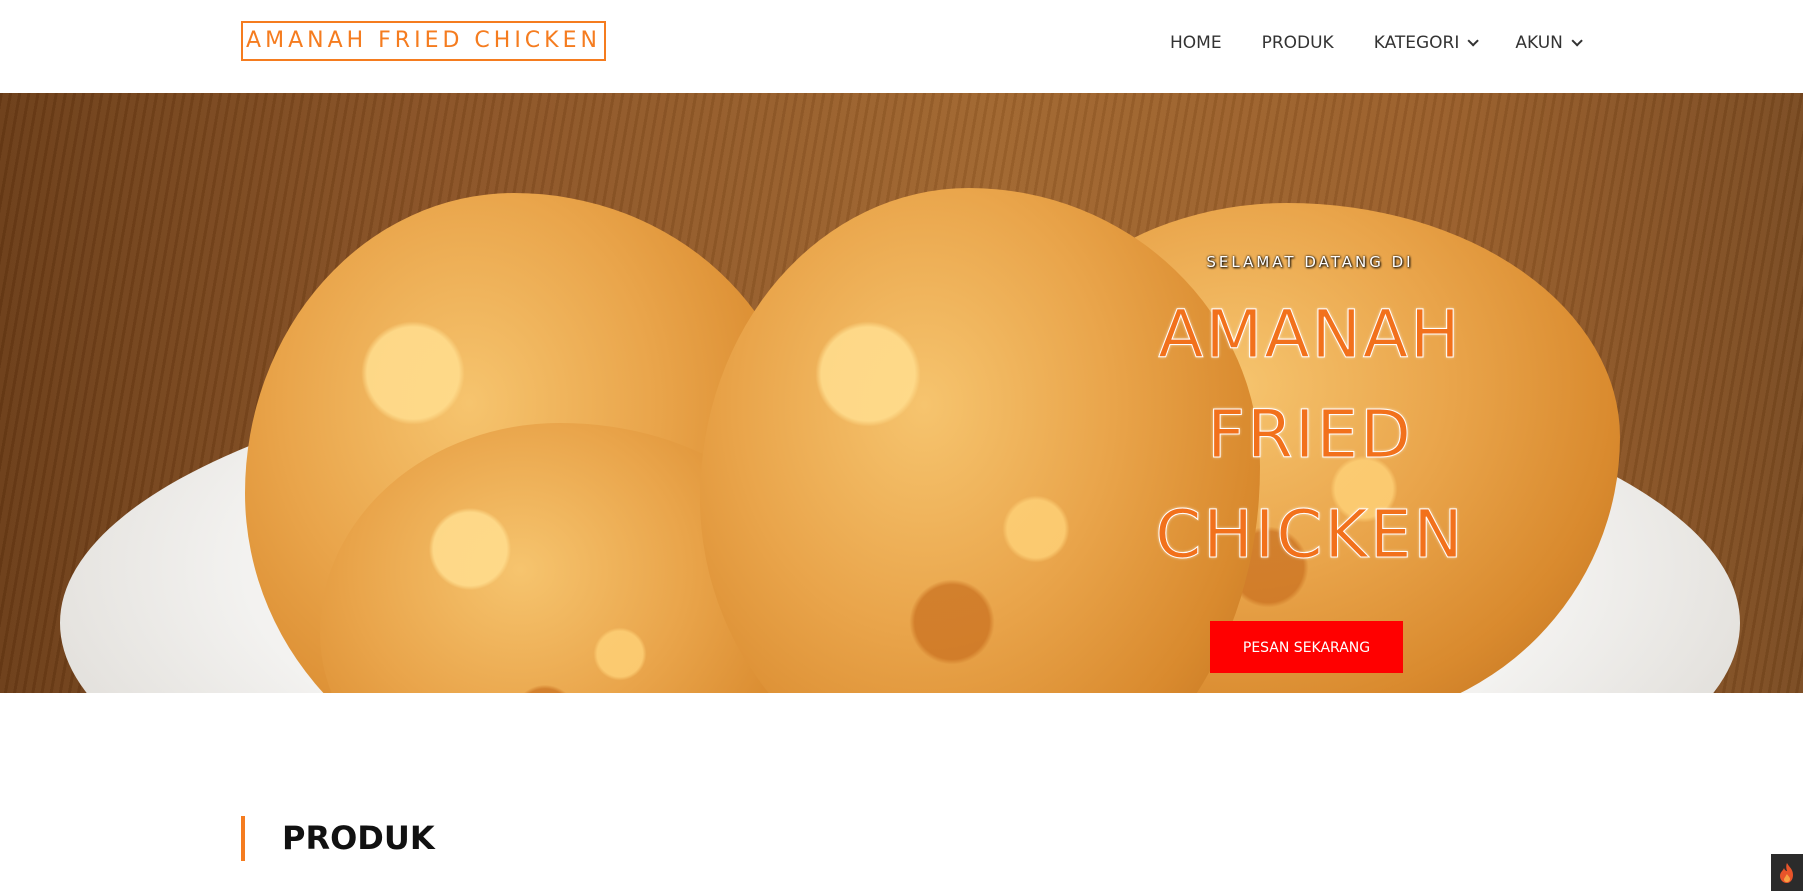 This screenshot has height=891, width=1803. I want to click on nav-home-label: HOME, so click(1196, 43).